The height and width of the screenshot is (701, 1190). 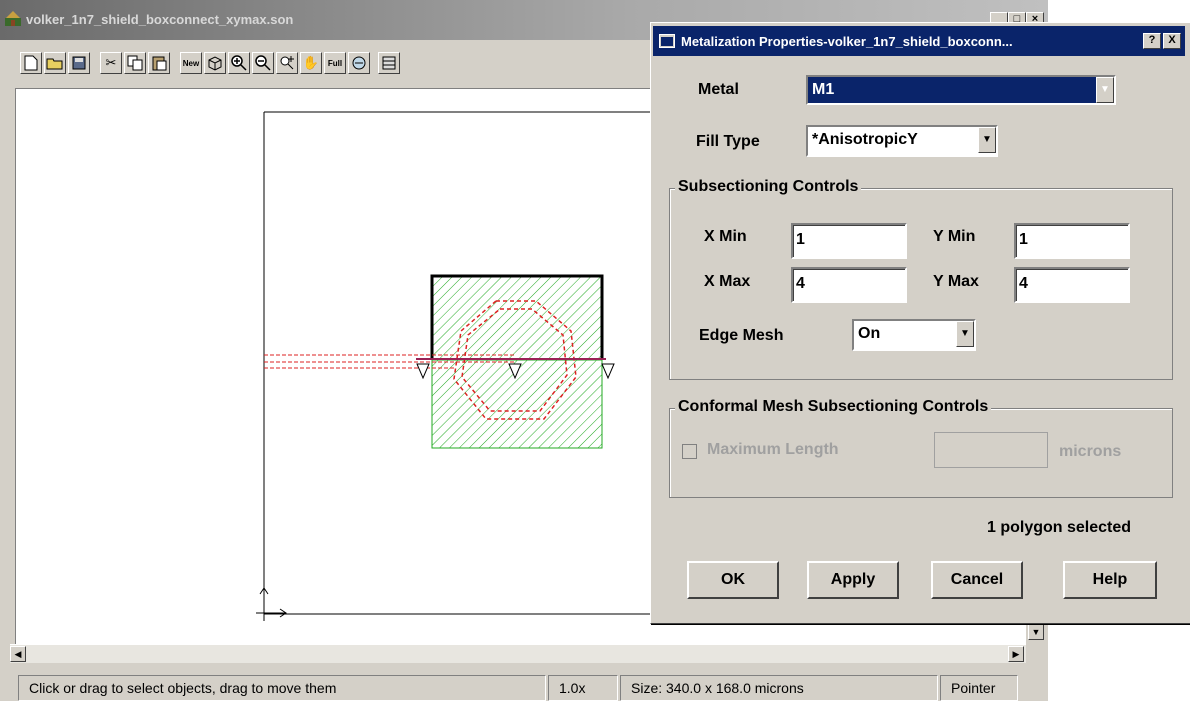 I want to click on subsectioning-legend: Subsectioning Controls, so click(x=768, y=187).